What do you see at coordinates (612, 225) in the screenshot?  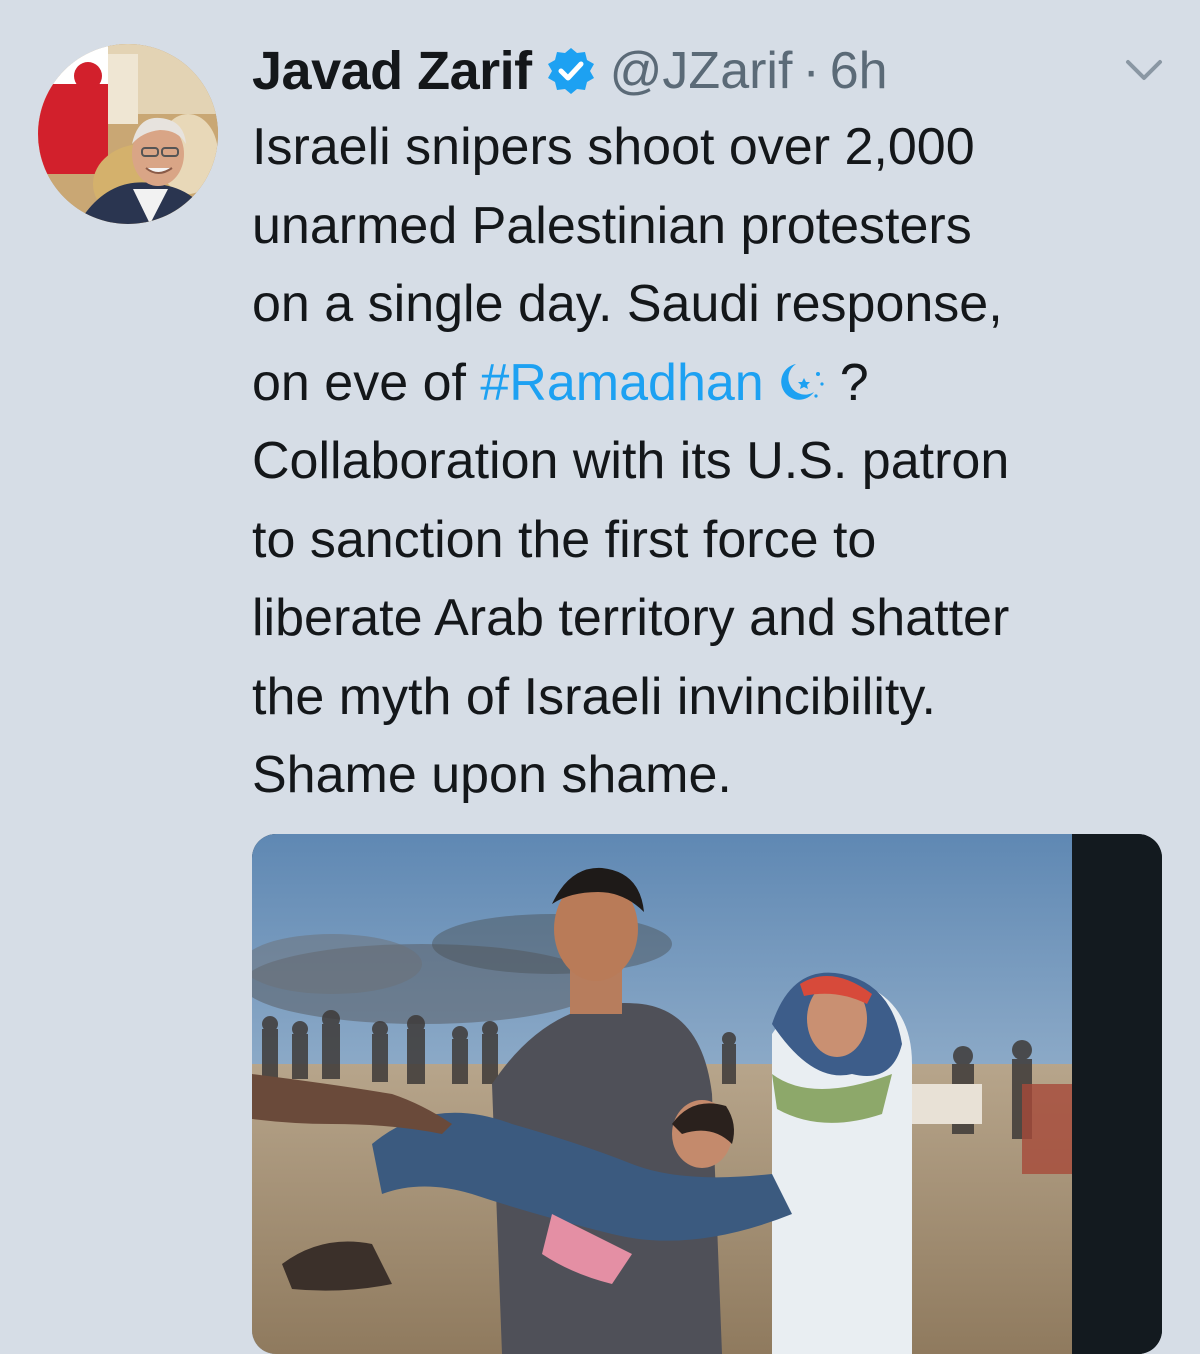 I see `tweet-text-line: unarmed Palestinian protesters` at bounding box center [612, 225].